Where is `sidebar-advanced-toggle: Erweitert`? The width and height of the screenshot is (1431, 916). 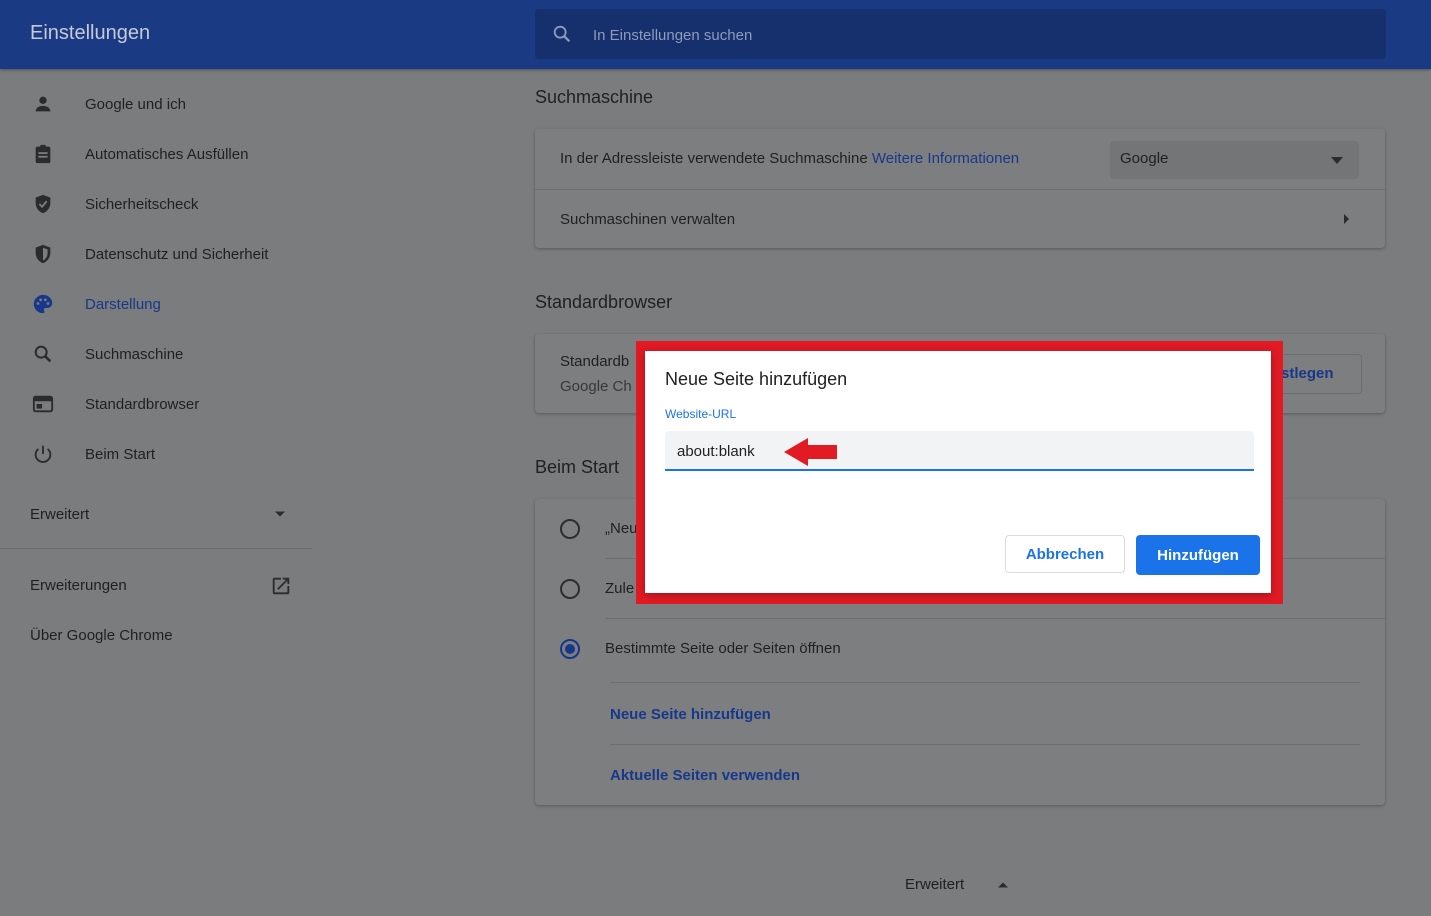 sidebar-advanced-toggle: Erweitert is located at coordinates (59, 514).